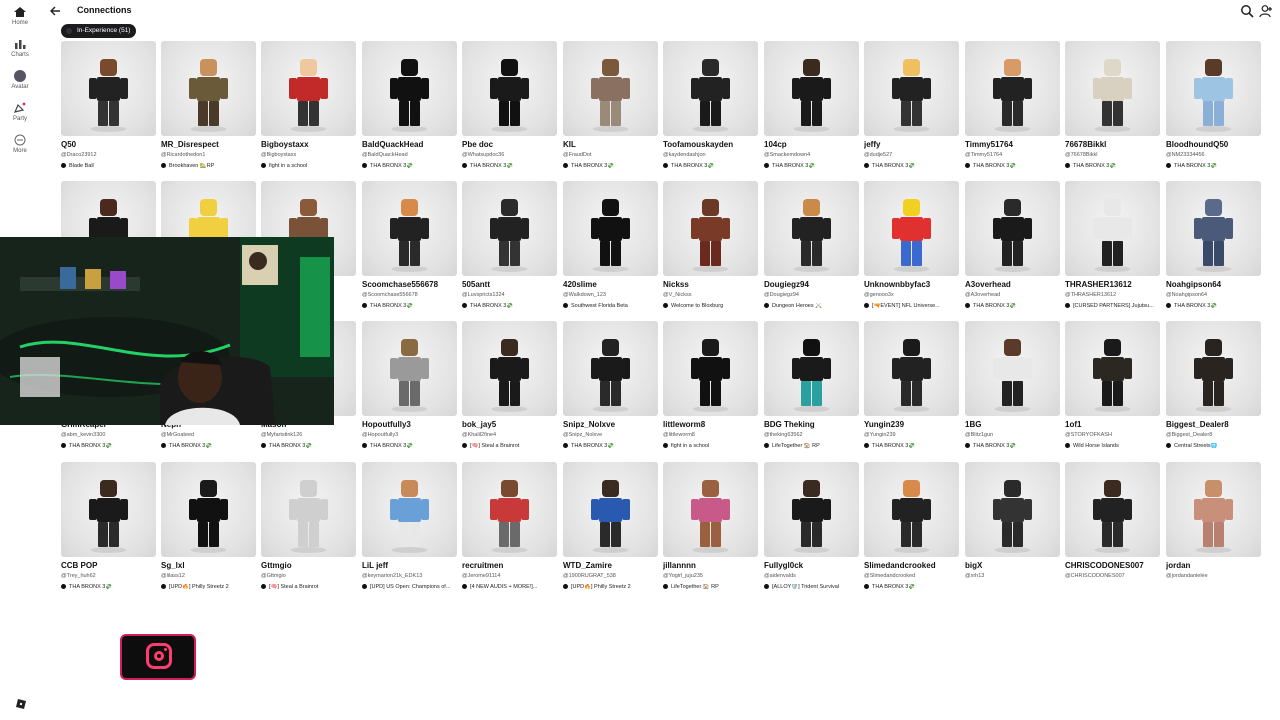  Describe the element at coordinates (512, 424) in the screenshot. I see `friend-display-name: bok_jay5` at that location.